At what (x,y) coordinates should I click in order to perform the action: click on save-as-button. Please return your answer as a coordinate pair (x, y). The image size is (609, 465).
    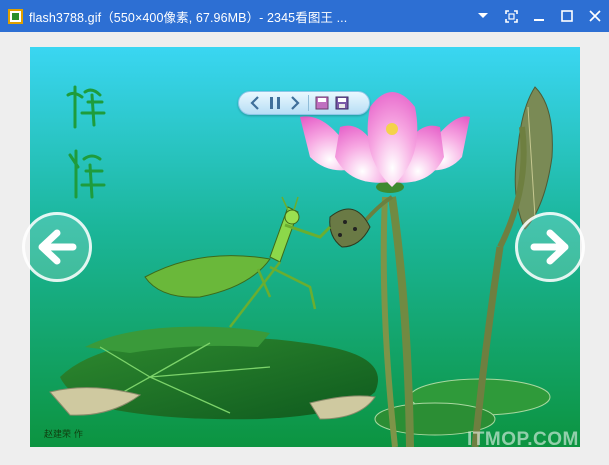
    Looking at the image, I should click on (342, 103).